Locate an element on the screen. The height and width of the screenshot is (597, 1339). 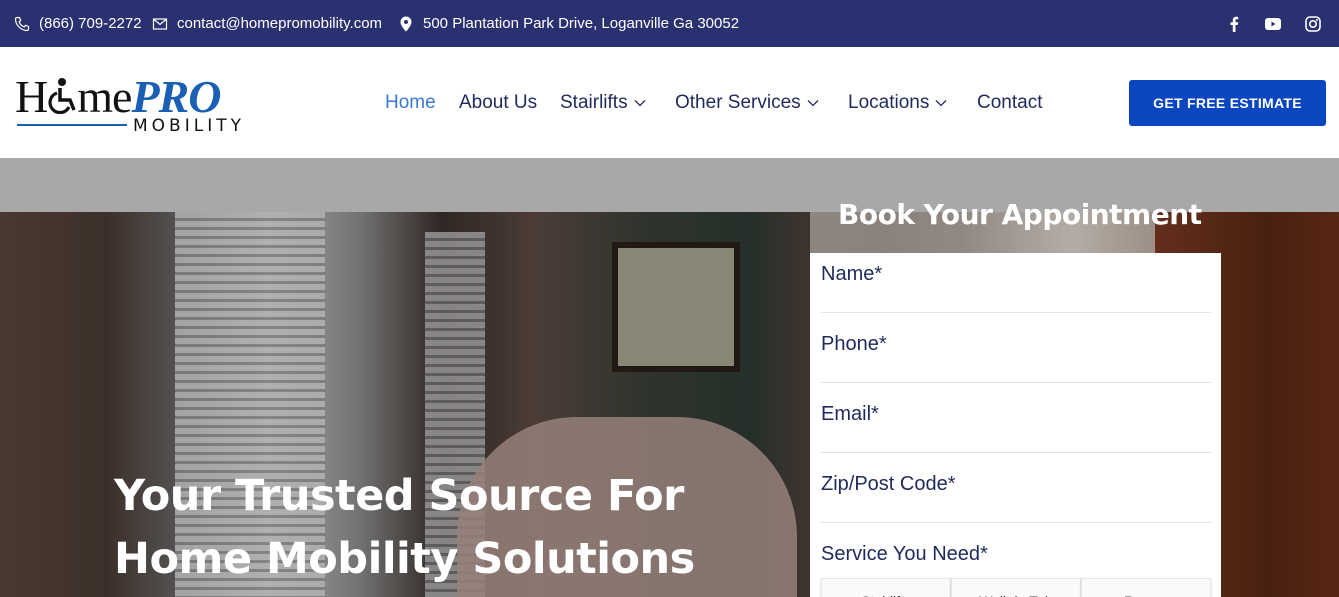
service-options: Stairlifts Walk-in Tub Ramps is located at coordinates (1016, 587).